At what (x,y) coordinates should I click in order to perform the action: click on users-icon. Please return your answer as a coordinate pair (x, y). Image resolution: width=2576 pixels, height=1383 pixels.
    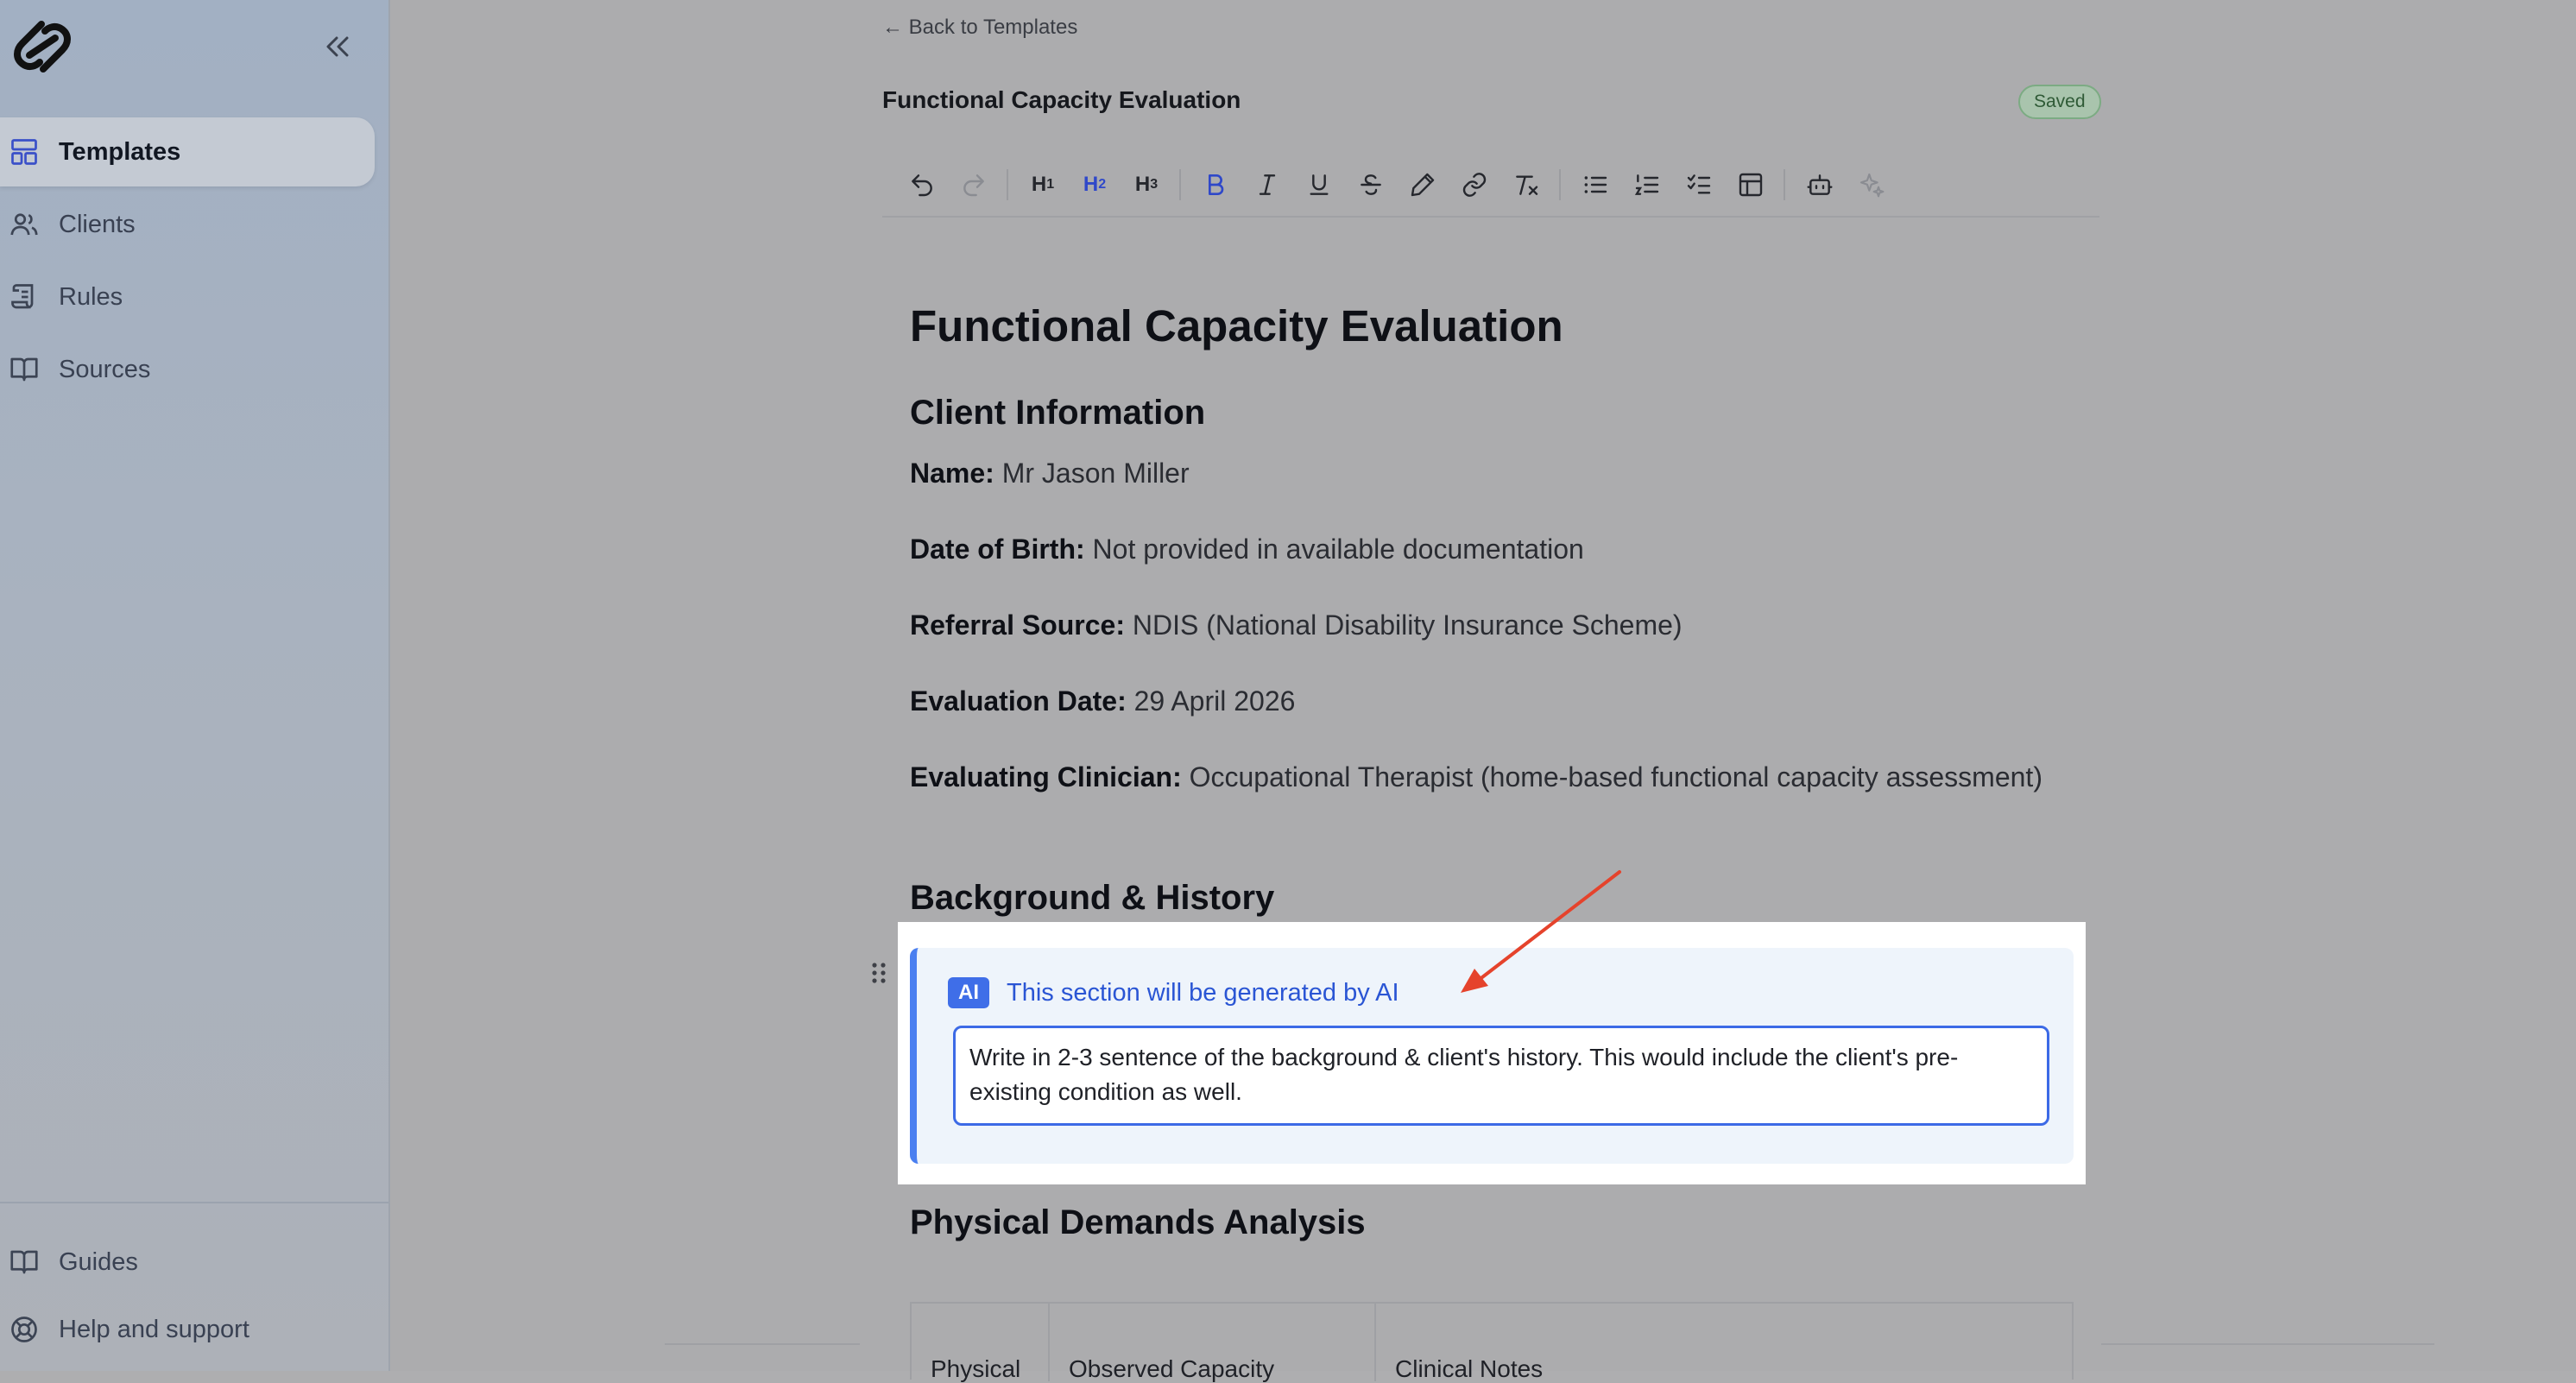
    Looking at the image, I should click on (24, 224).